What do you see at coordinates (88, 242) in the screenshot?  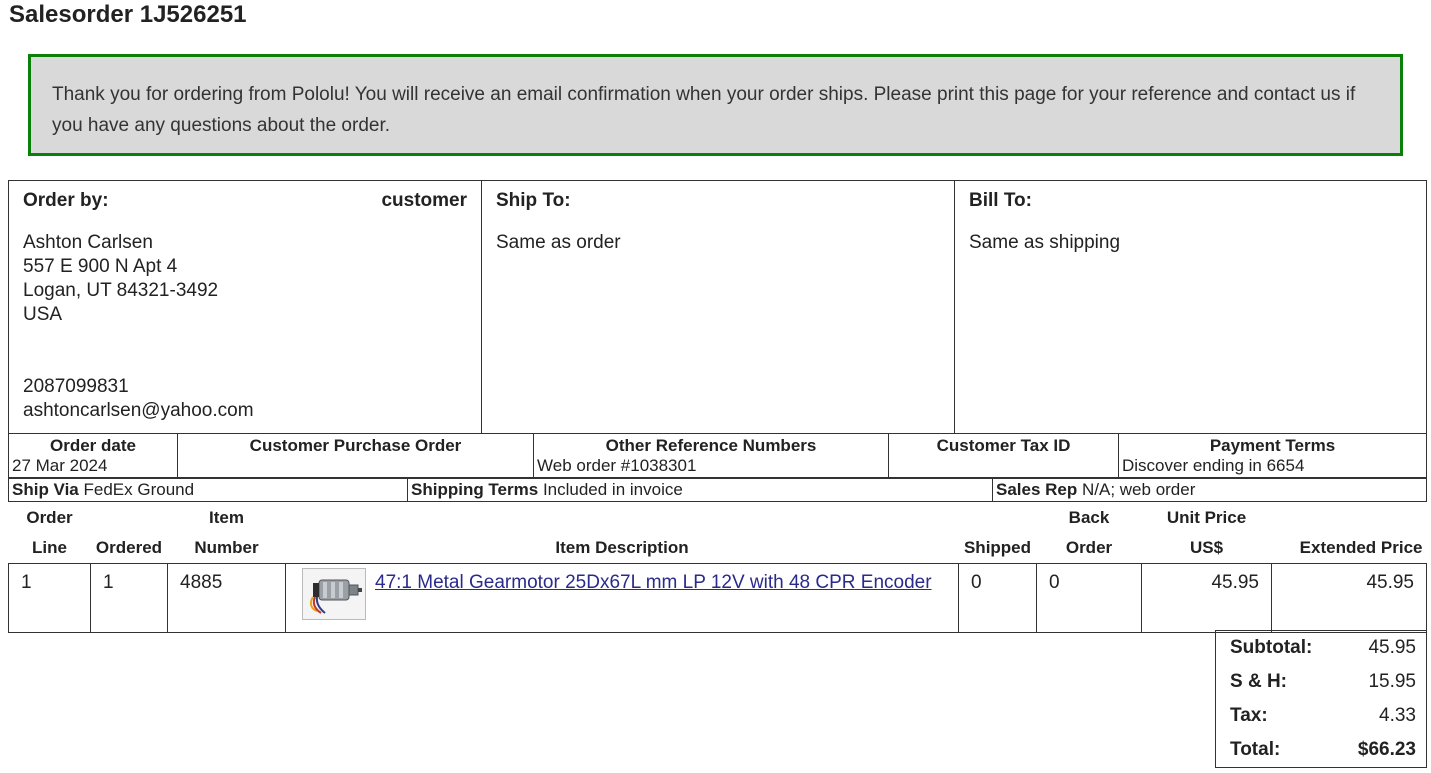 I see `customer-name: Ashton Carlsen` at bounding box center [88, 242].